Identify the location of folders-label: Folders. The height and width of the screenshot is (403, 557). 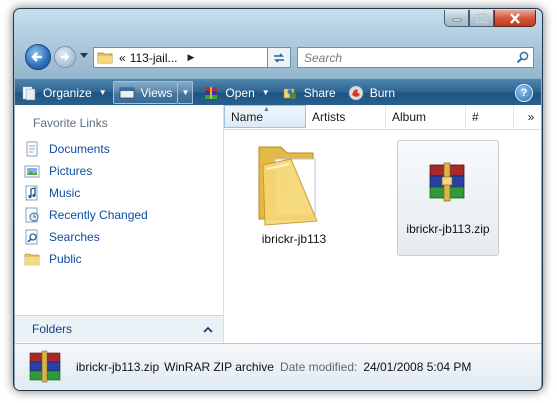
(52, 329).